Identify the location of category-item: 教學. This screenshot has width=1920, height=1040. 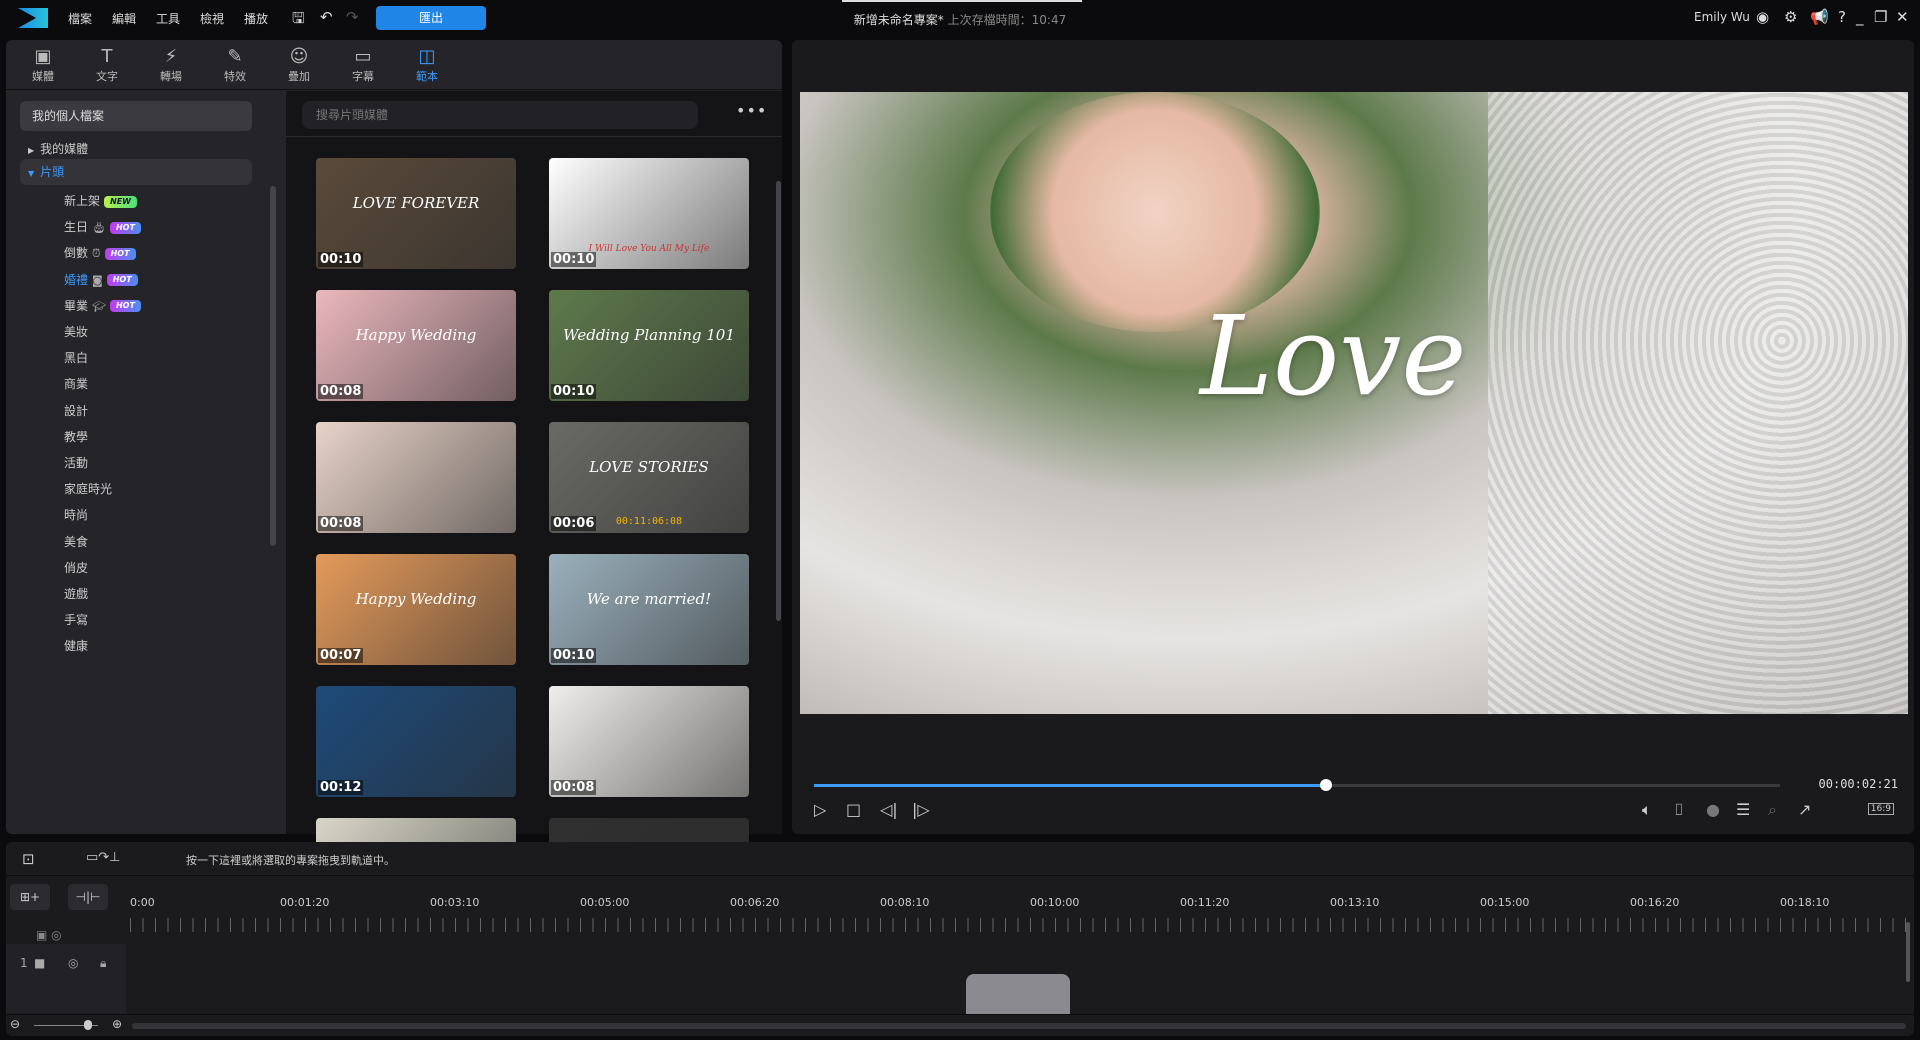
(76, 437).